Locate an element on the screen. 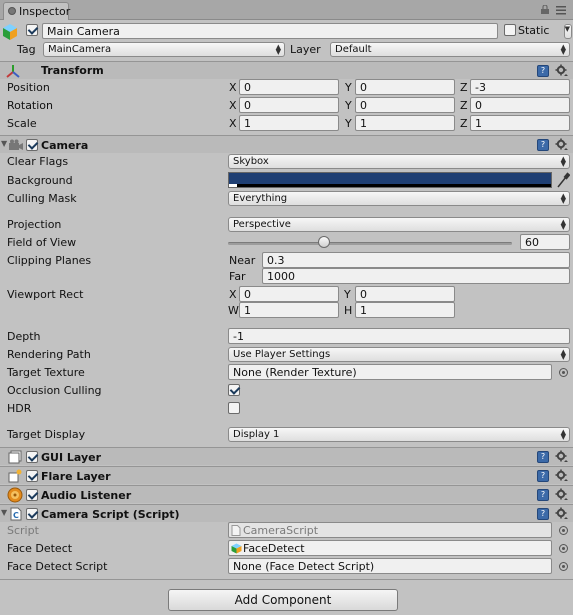 The image size is (573, 615). projection-value: Perspective is located at coordinates (262, 224).